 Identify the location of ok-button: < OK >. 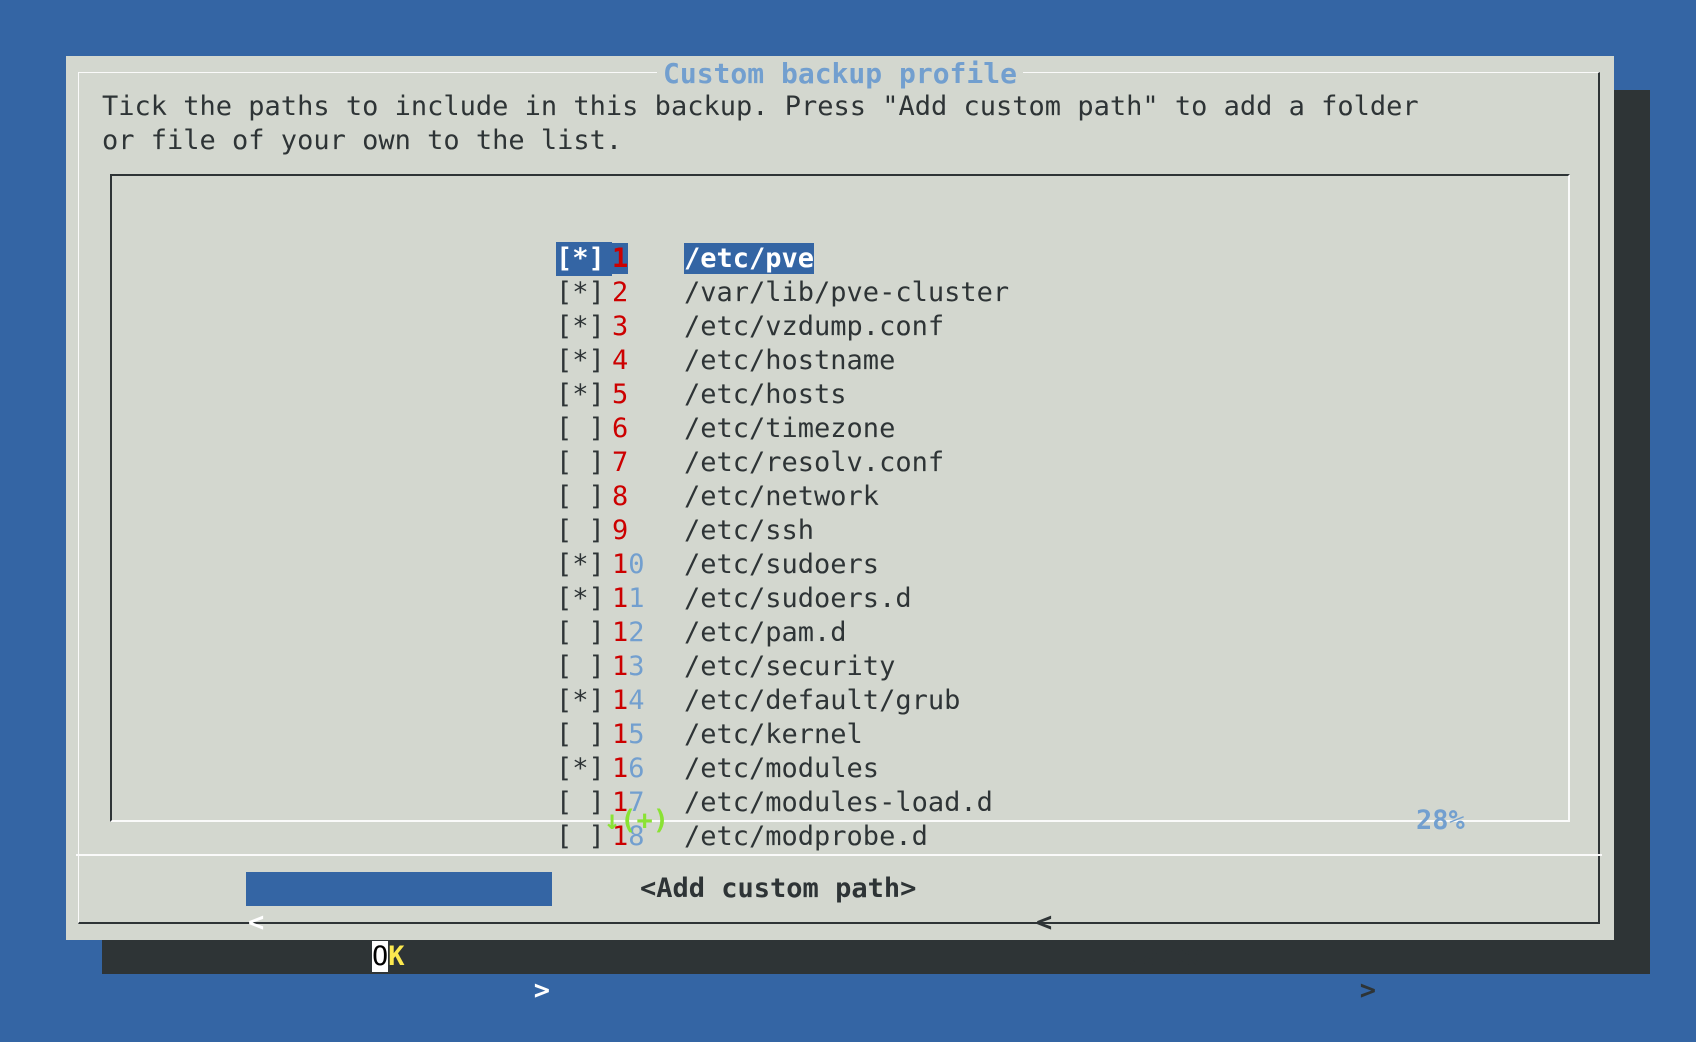
(399, 939).